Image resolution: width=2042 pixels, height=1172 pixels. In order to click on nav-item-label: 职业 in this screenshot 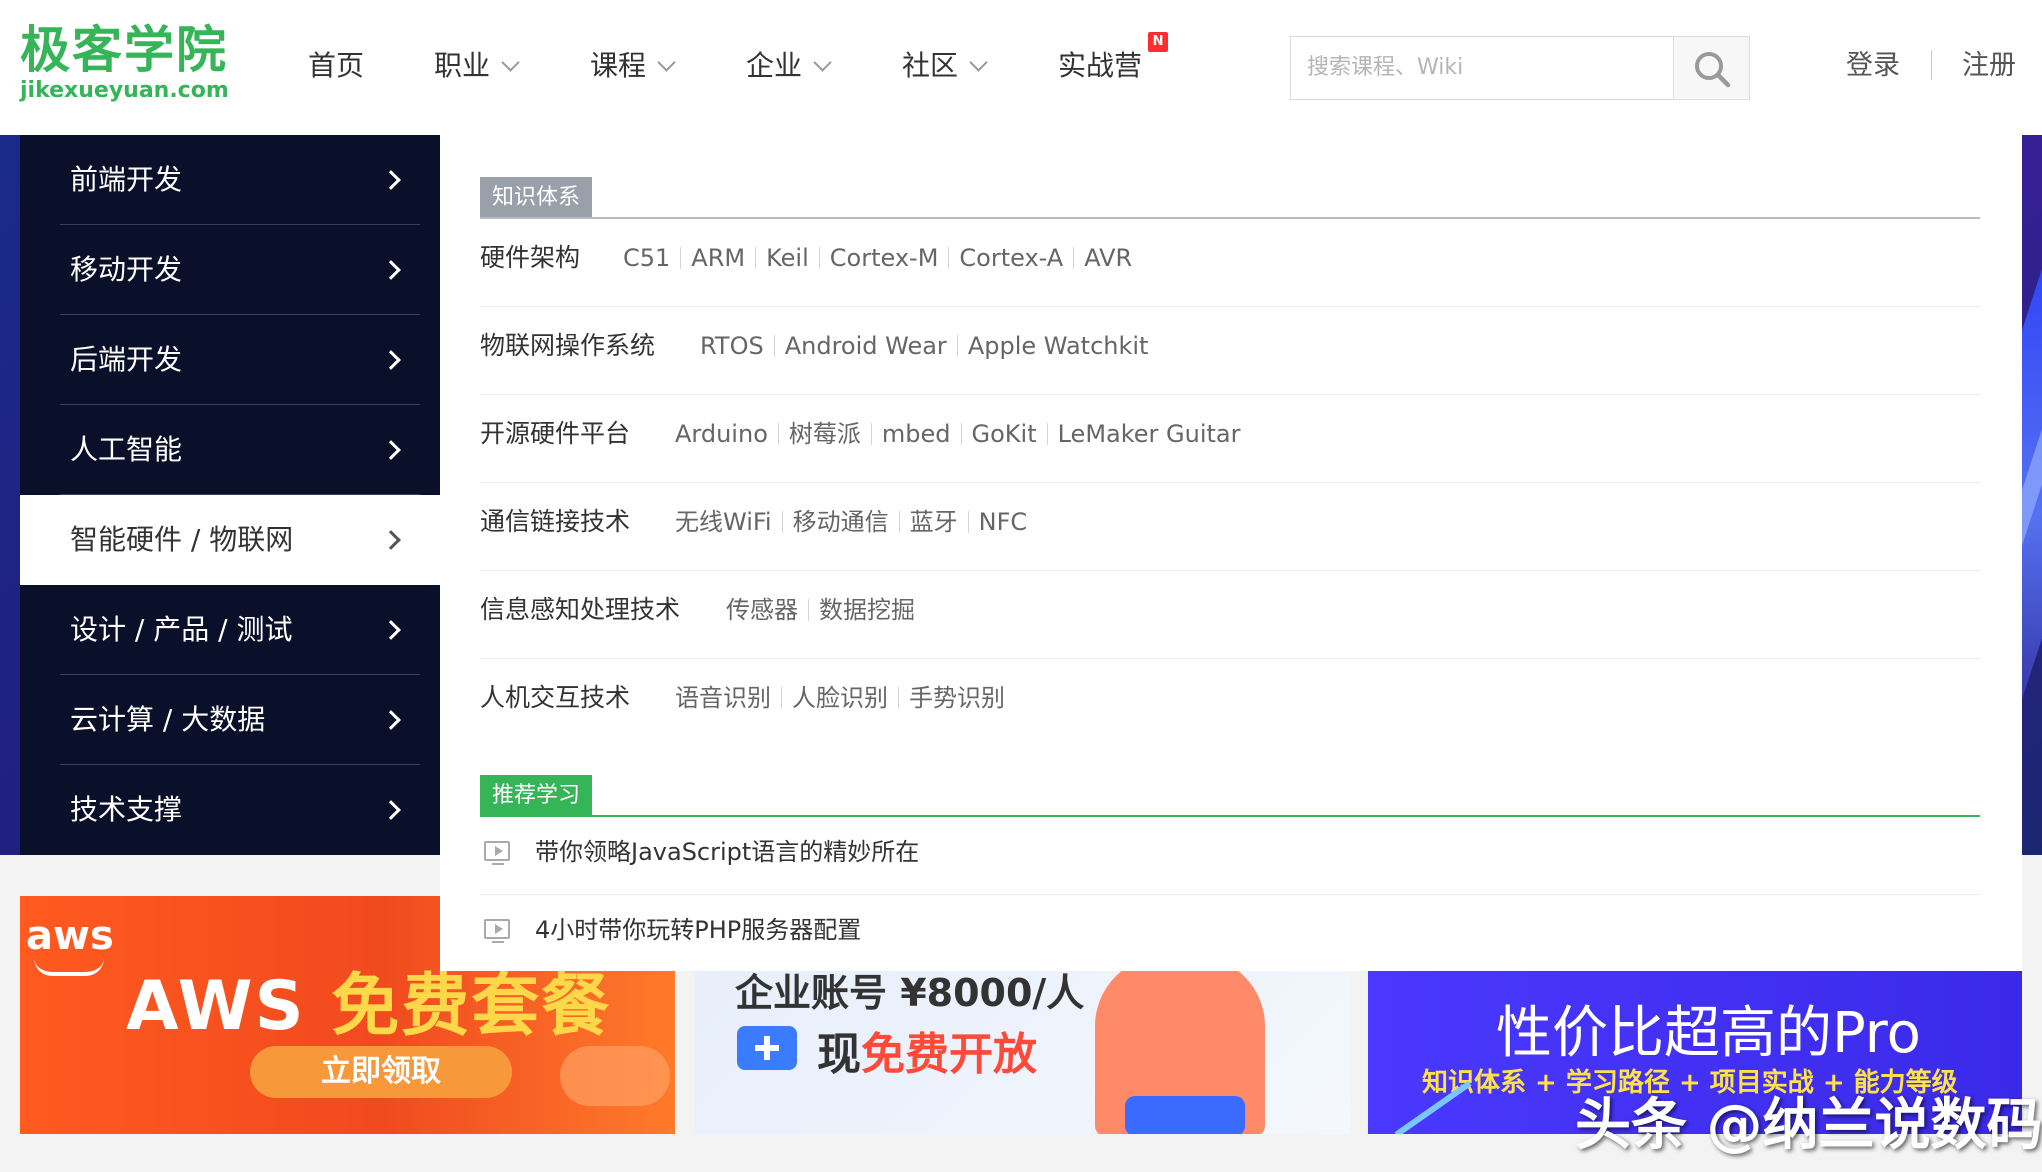, I will do `click(462, 65)`.